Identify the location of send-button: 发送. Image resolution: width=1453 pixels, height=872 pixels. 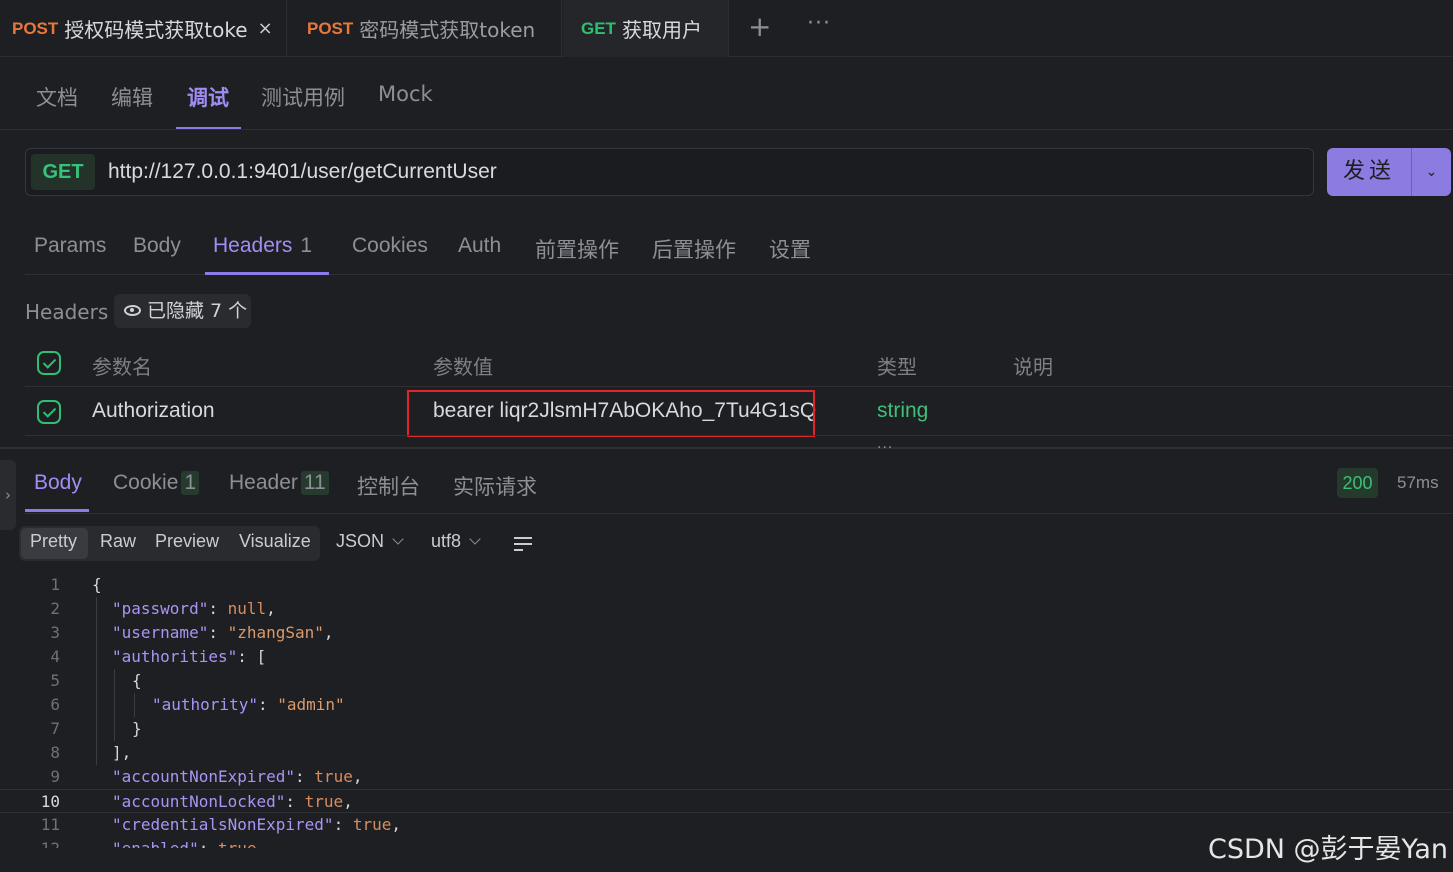
(1369, 172).